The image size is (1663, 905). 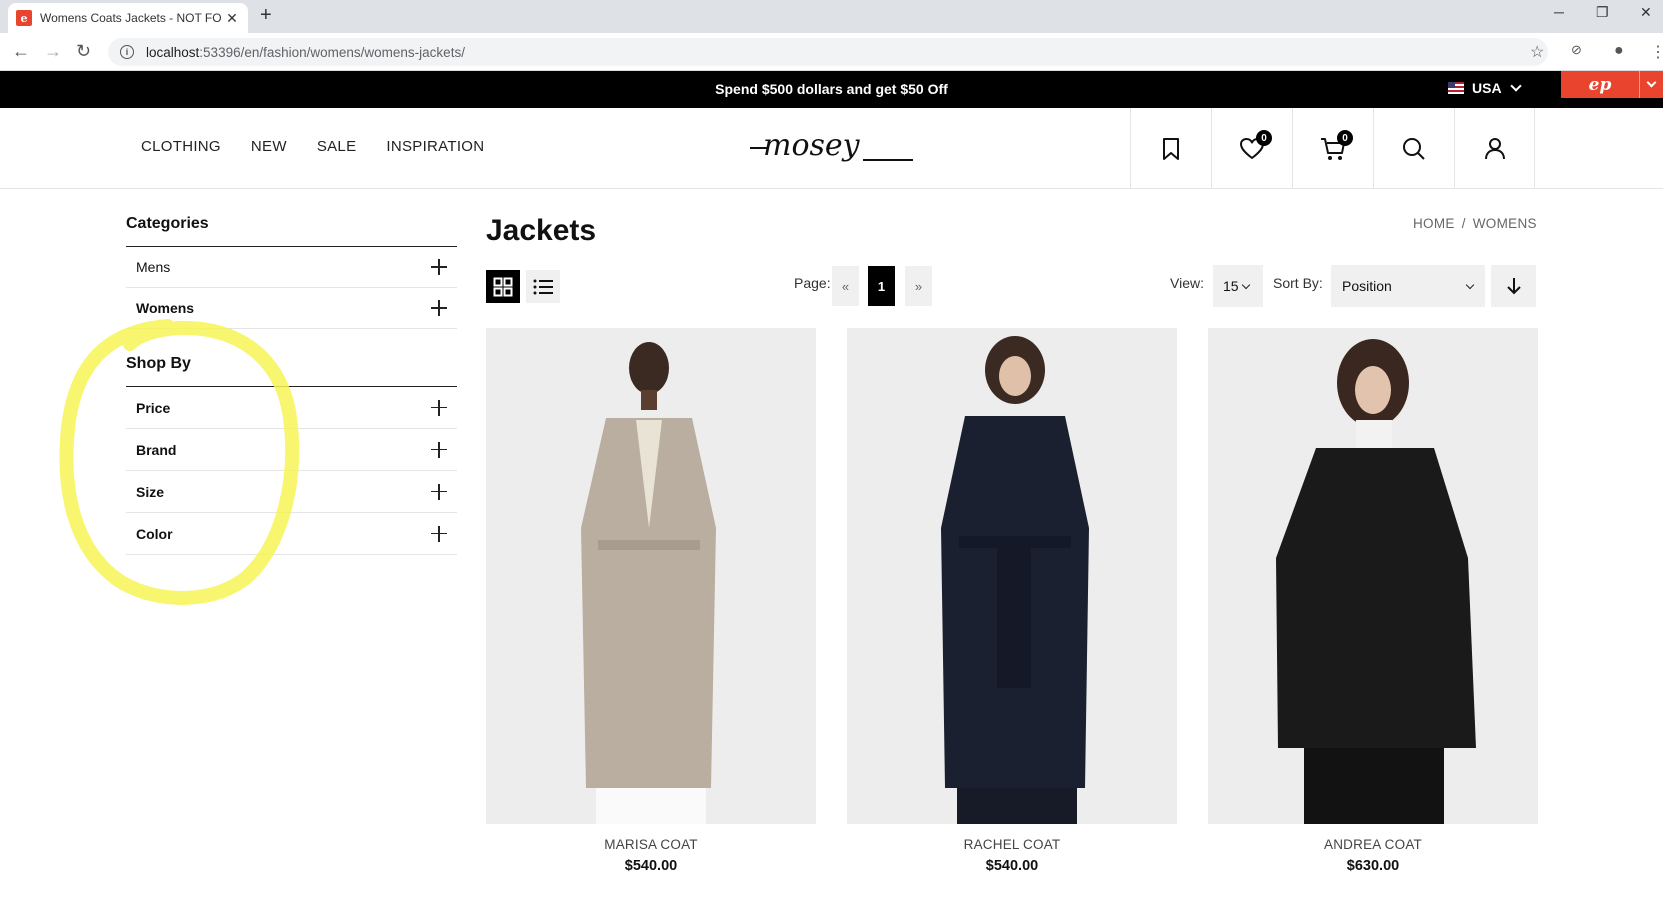 I want to click on bookmark-star-icon: ☆, so click(x=1537, y=52).